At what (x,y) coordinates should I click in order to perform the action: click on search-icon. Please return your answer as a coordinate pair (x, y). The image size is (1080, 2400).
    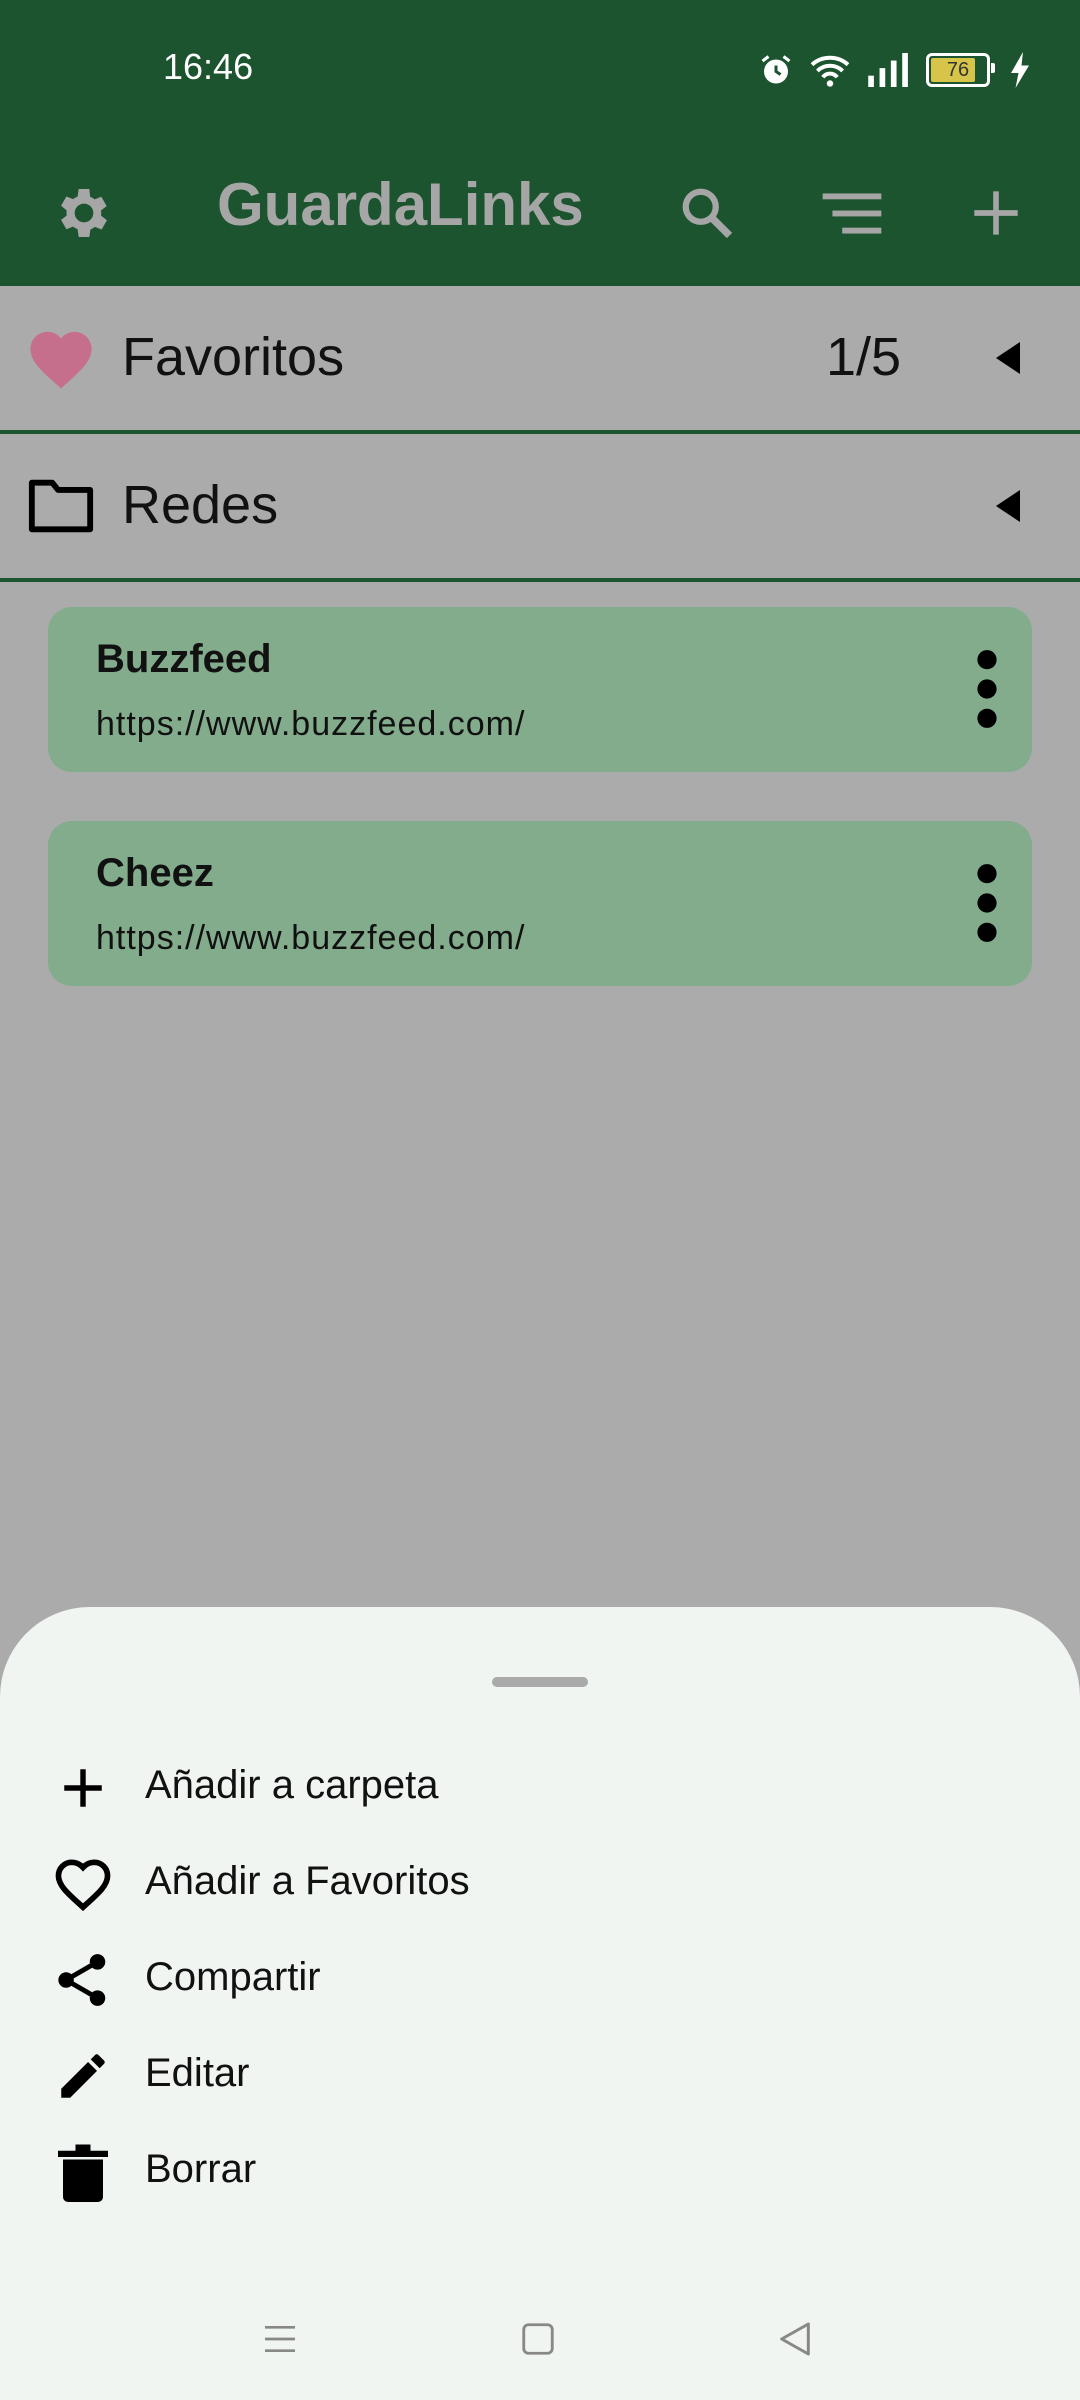
    Looking at the image, I should click on (707, 213).